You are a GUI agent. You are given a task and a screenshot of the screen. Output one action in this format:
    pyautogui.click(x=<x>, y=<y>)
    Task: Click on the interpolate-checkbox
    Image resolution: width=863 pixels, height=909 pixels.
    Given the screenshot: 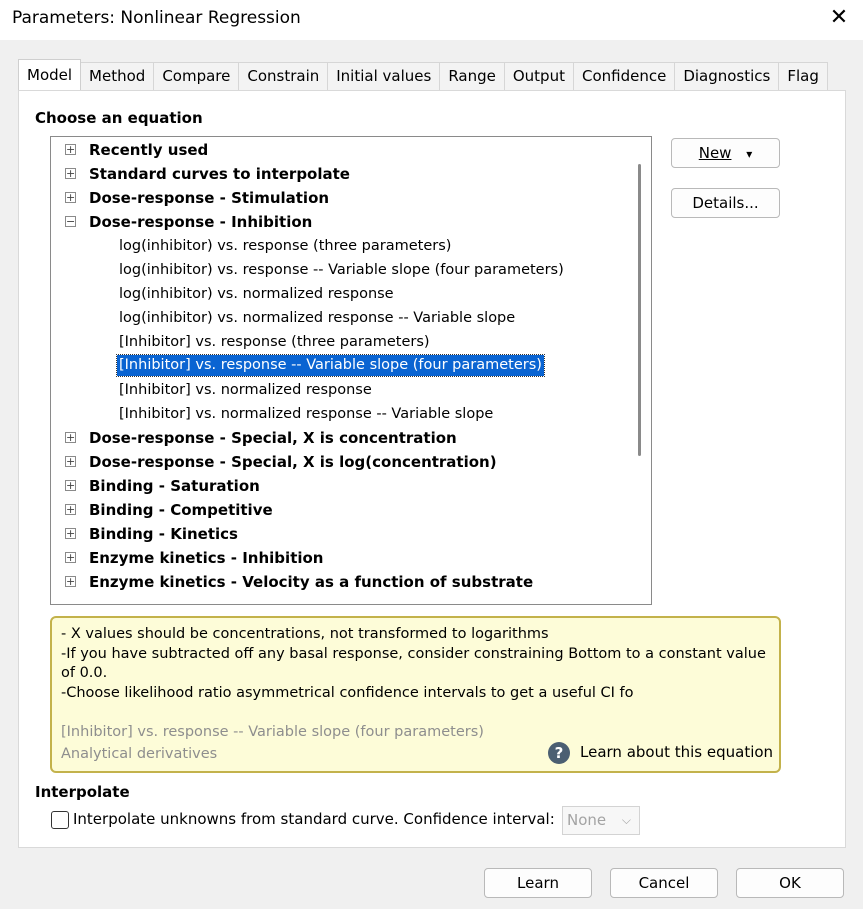 What is the action you would take?
    pyautogui.click(x=60, y=820)
    